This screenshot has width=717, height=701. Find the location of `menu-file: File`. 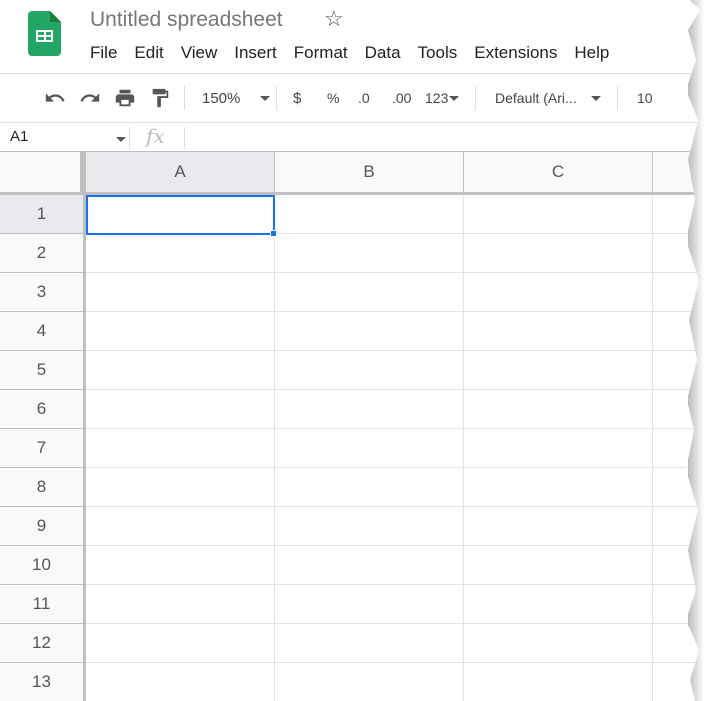

menu-file: File is located at coordinates (103, 53).